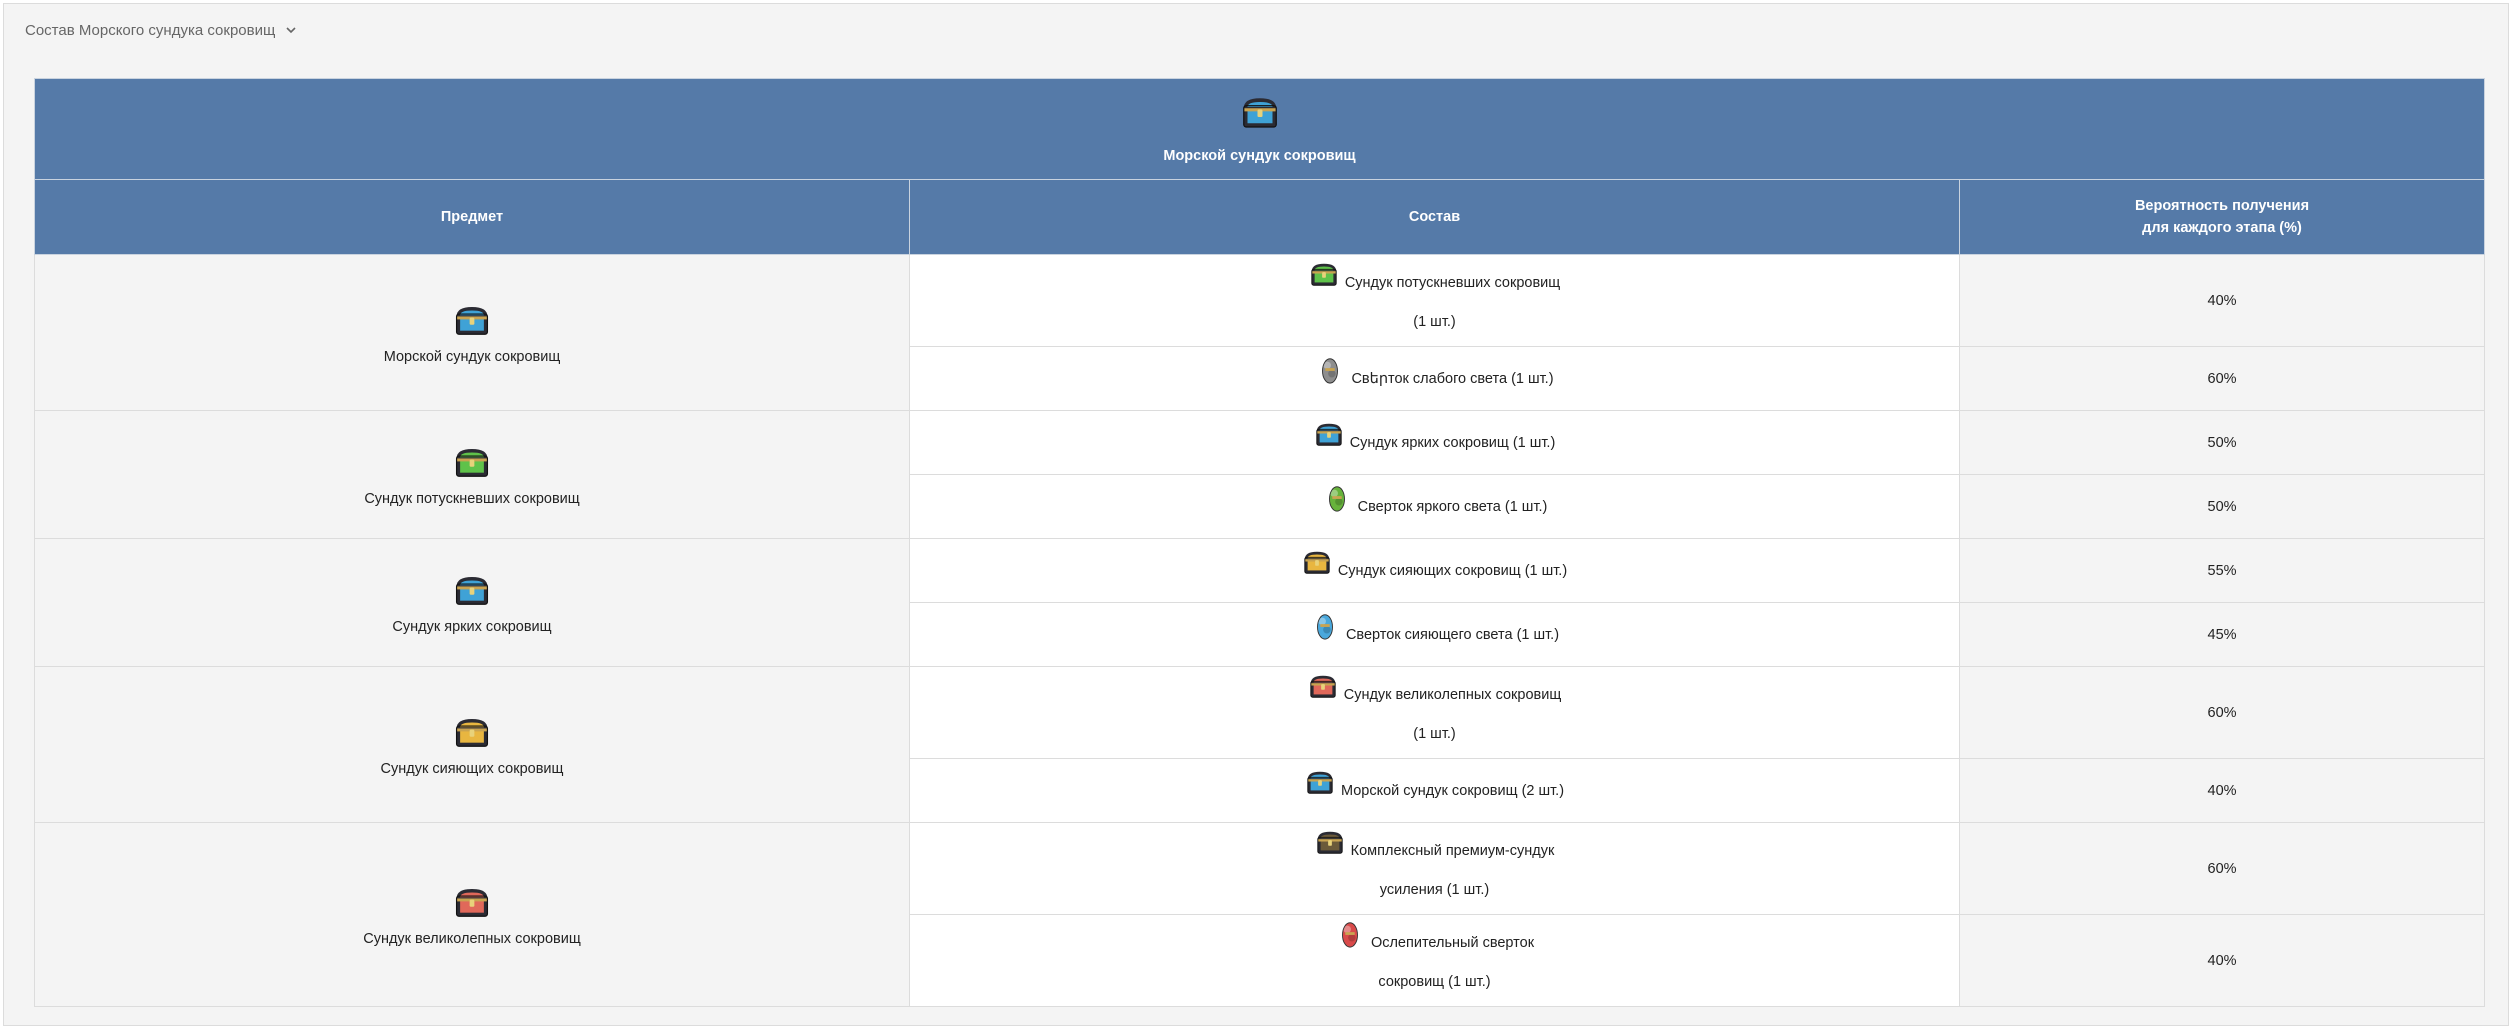 The width and height of the screenshot is (2512, 1026). I want to click on probability-value: 55%, so click(2222, 570).